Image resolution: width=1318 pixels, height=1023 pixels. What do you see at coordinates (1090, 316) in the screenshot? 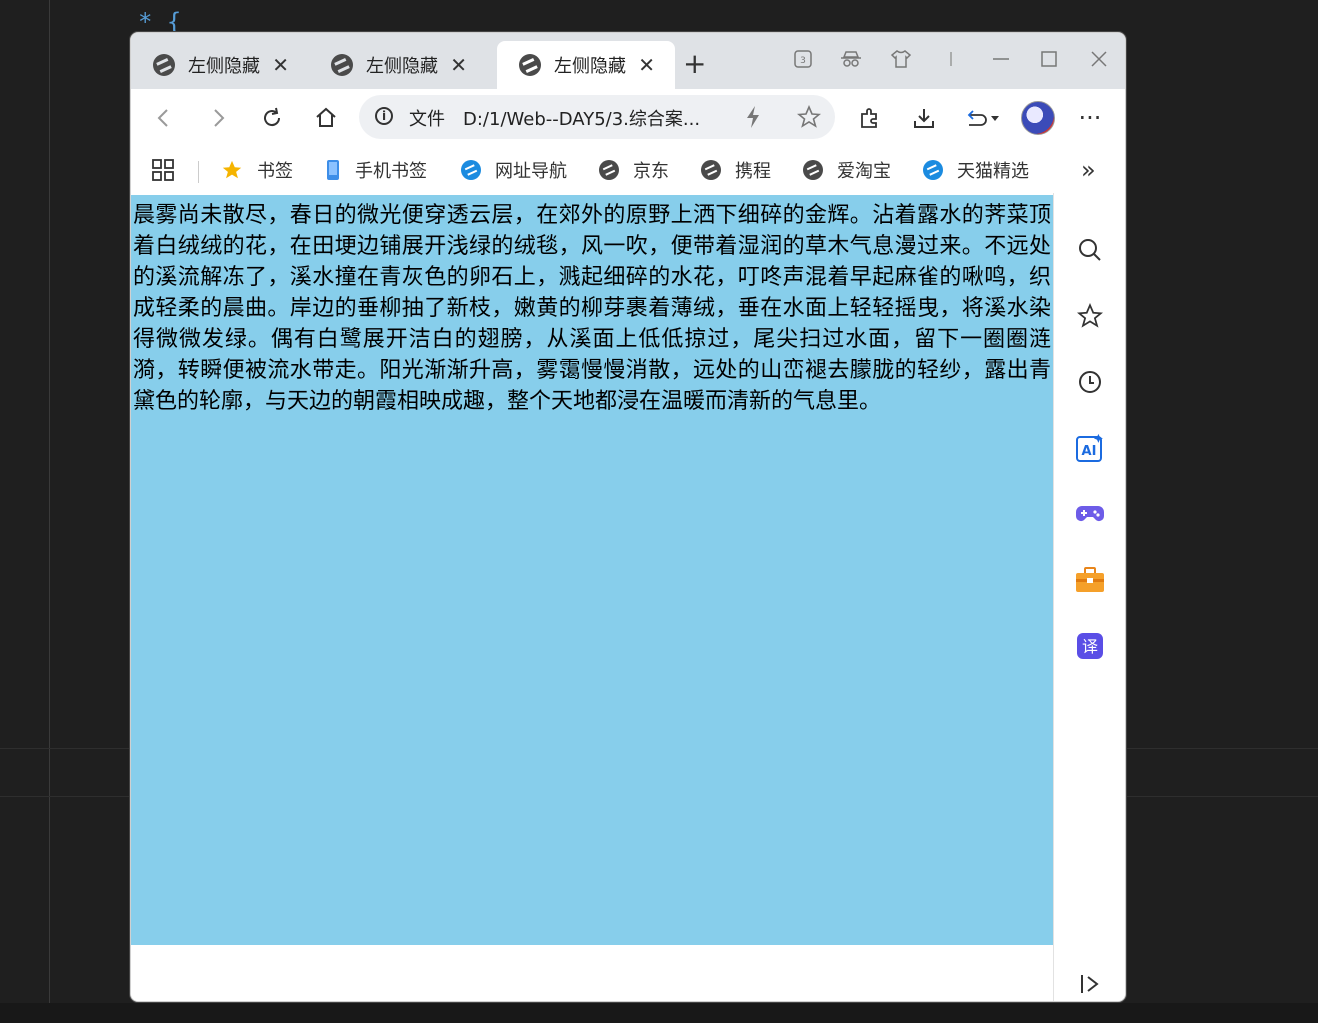
I see `favorites-star-icon` at bounding box center [1090, 316].